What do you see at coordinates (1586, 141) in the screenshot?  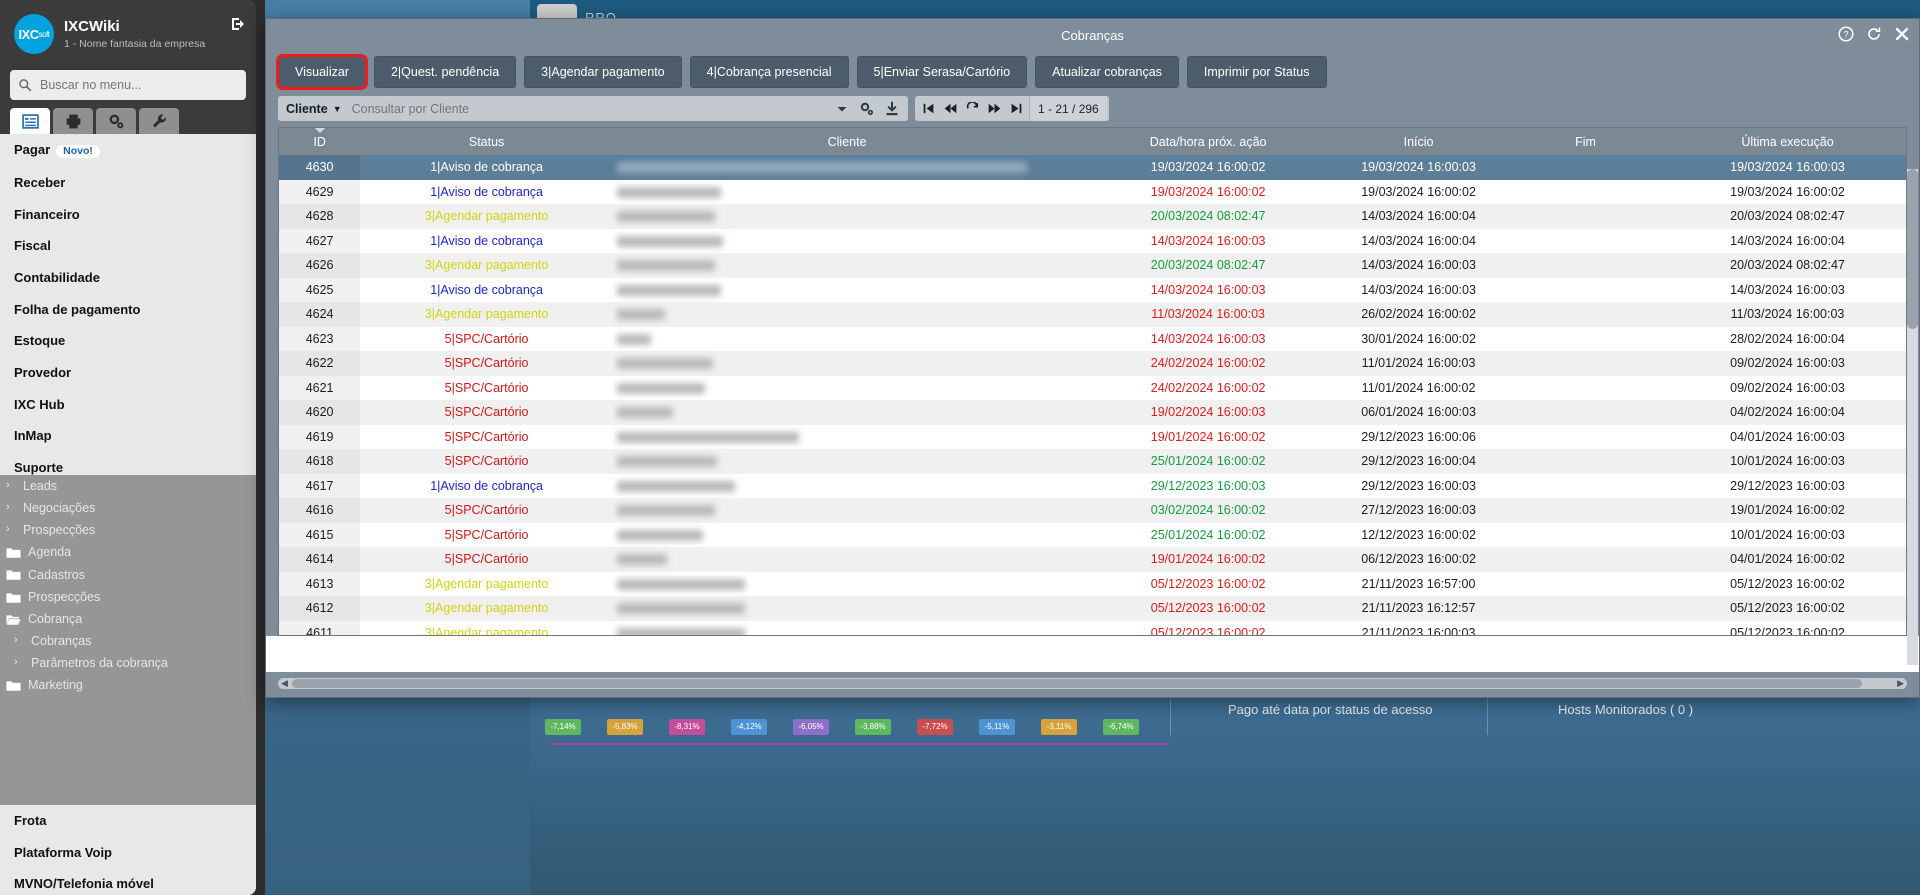 I see `column-header-fim: Fim` at bounding box center [1586, 141].